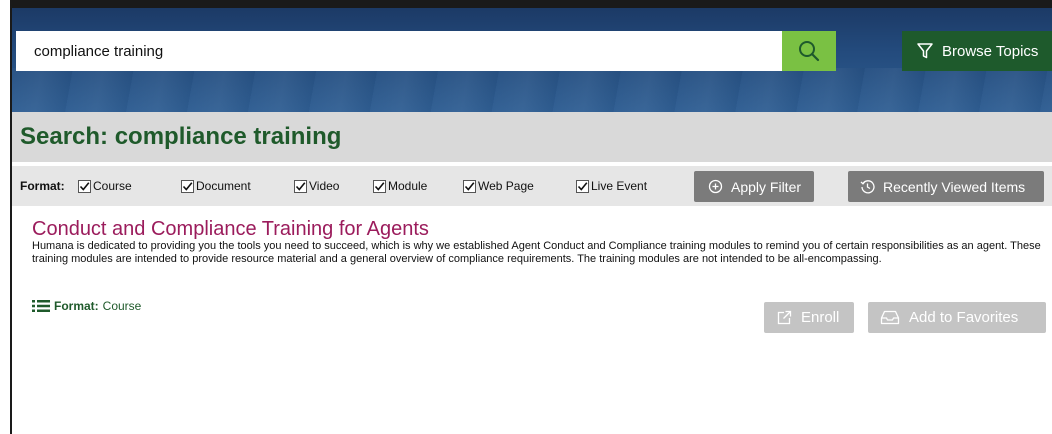  I want to click on search-input, so click(399, 51).